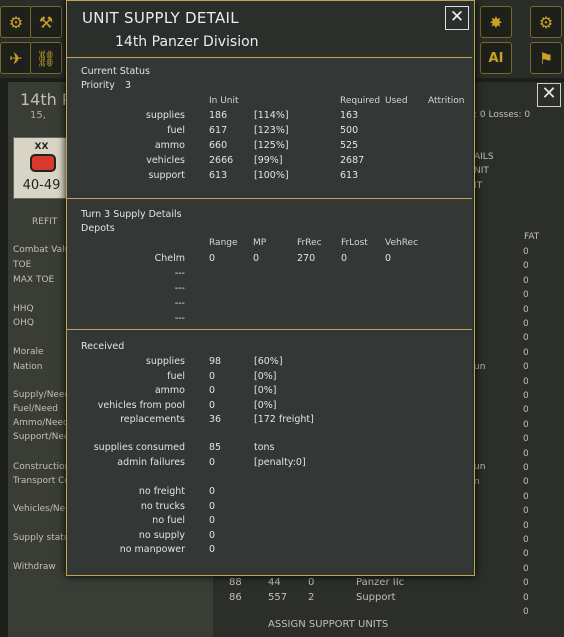 This screenshot has width=564, height=637. I want to click on status-row-pct: [114%], so click(271, 115).